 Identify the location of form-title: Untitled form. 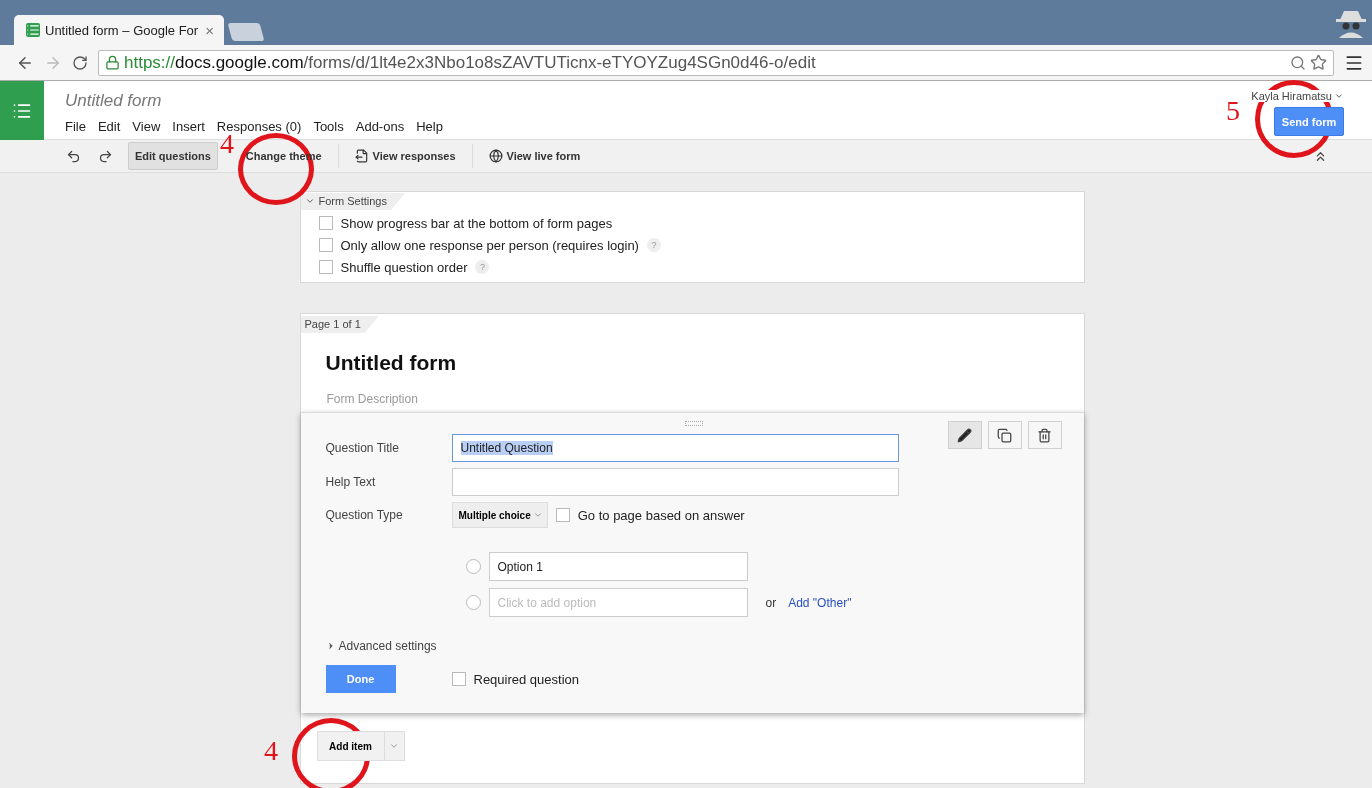
(704, 363).